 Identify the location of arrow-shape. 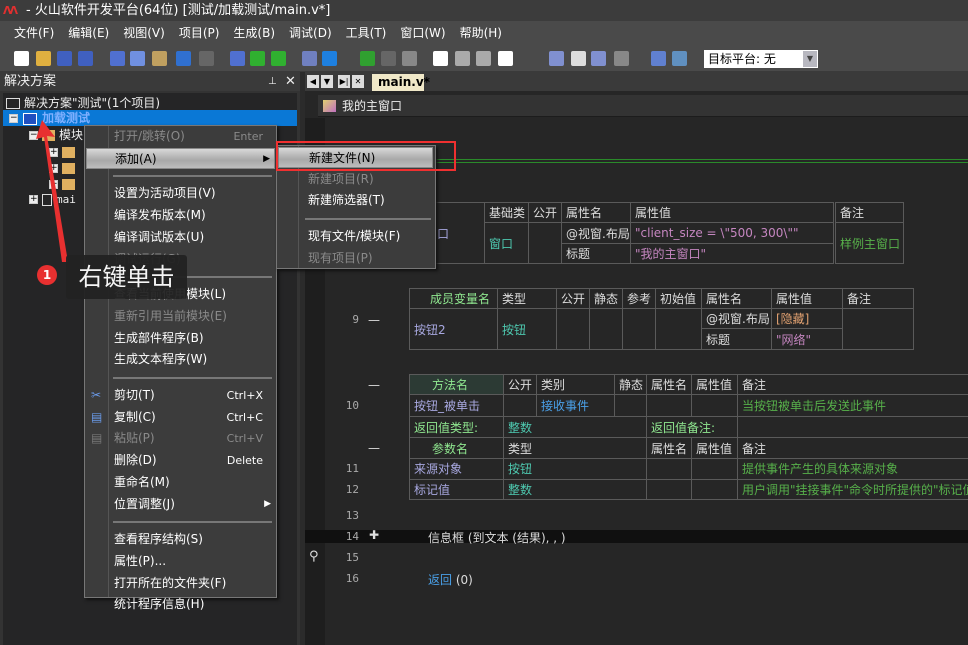
(52, 191).